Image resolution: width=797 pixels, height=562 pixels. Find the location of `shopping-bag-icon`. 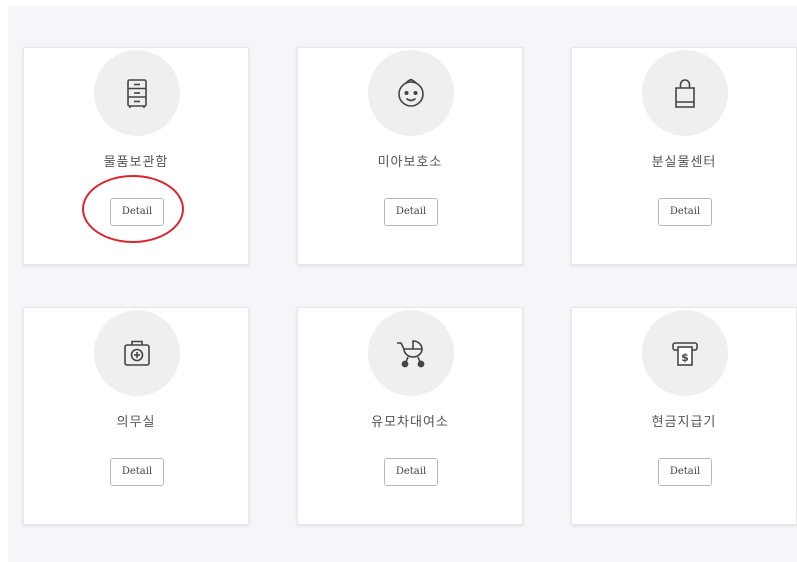

shopping-bag-icon is located at coordinates (685, 93).